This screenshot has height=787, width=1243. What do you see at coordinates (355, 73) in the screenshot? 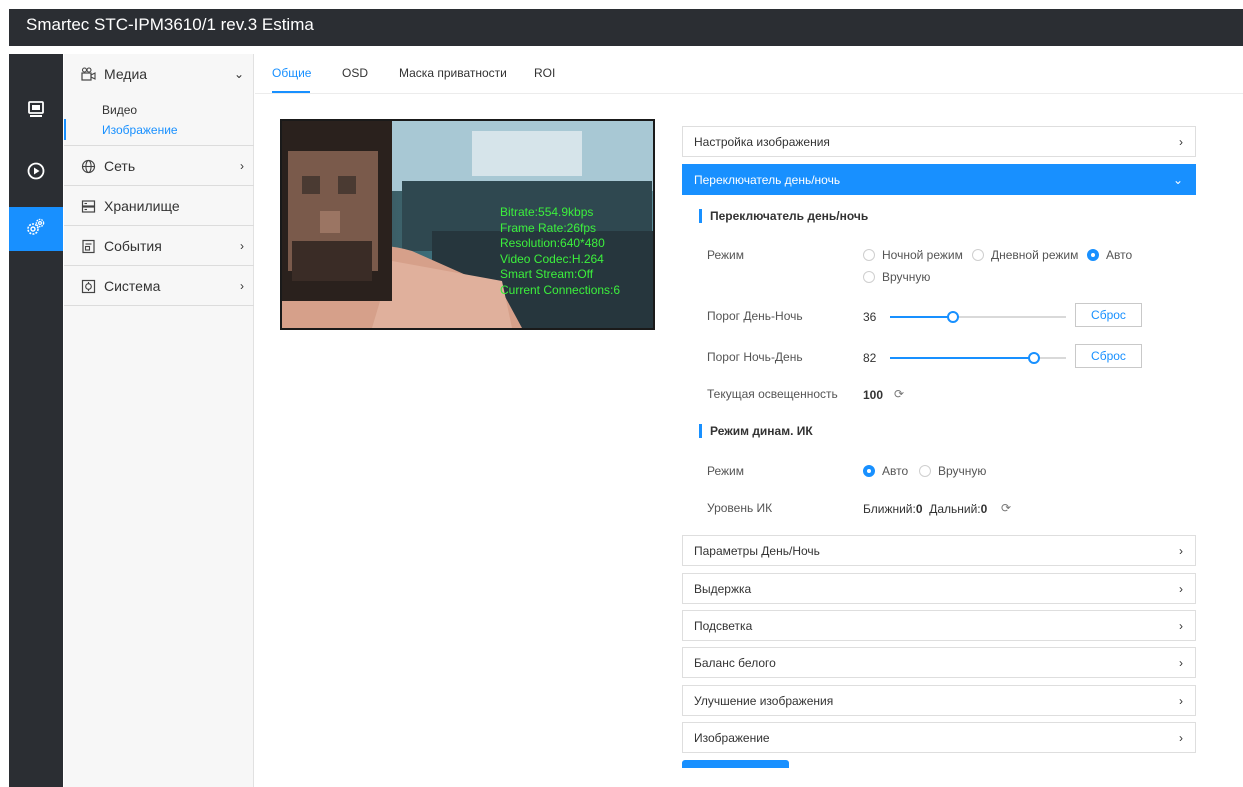
I see `tab-osd: OSD` at bounding box center [355, 73].